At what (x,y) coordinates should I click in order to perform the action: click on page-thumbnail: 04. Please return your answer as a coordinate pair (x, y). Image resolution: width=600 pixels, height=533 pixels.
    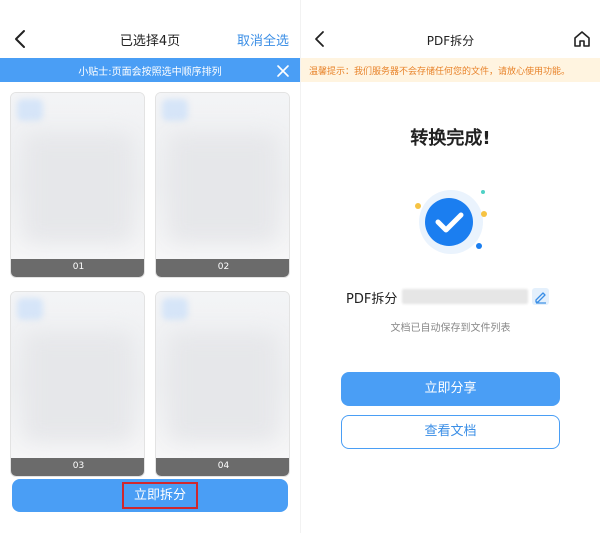
    Looking at the image, I should click on (222, 384).